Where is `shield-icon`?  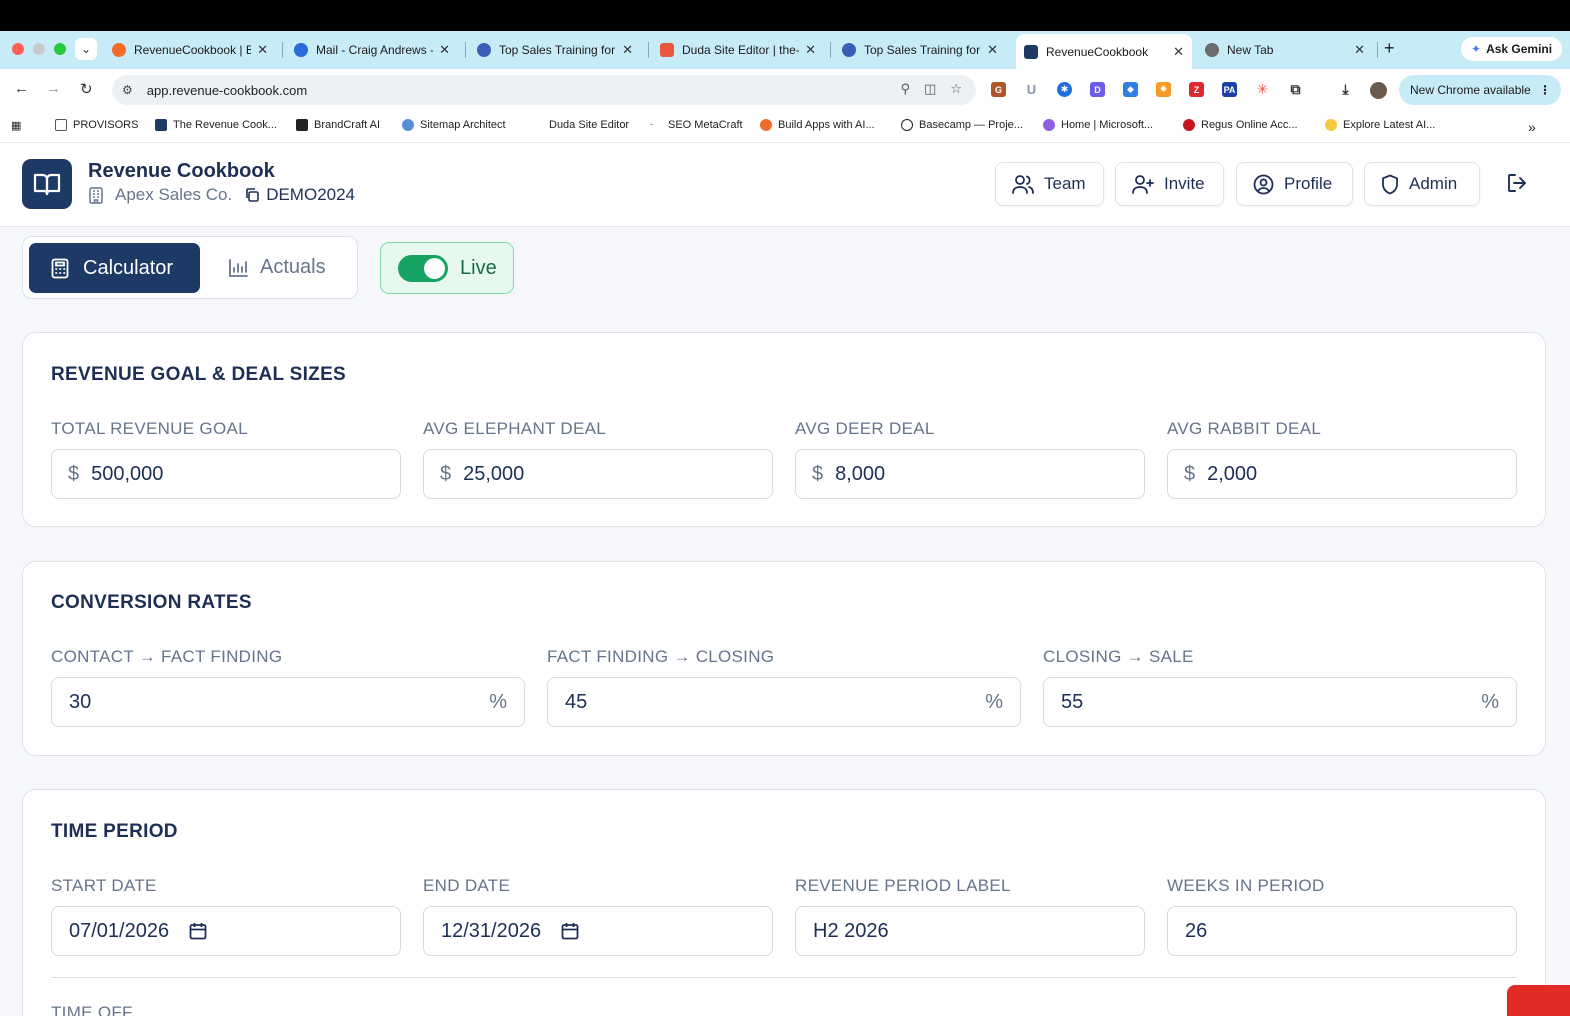 shield-icon is located at coordinates (1390, 184).